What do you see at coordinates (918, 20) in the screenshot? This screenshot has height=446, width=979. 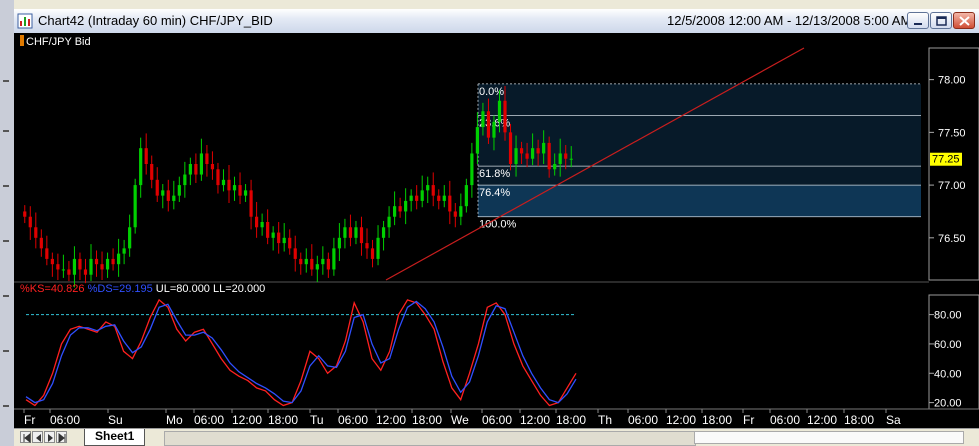 I see `minimize-button` at bounding box center [918, 20].